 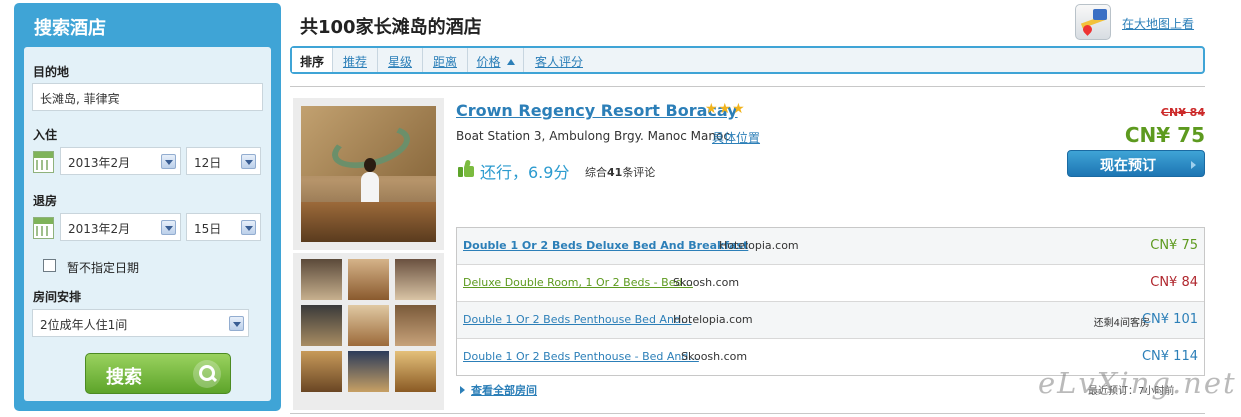 I want to click on checkin-calendar-icon, so click(x=43, y=162).